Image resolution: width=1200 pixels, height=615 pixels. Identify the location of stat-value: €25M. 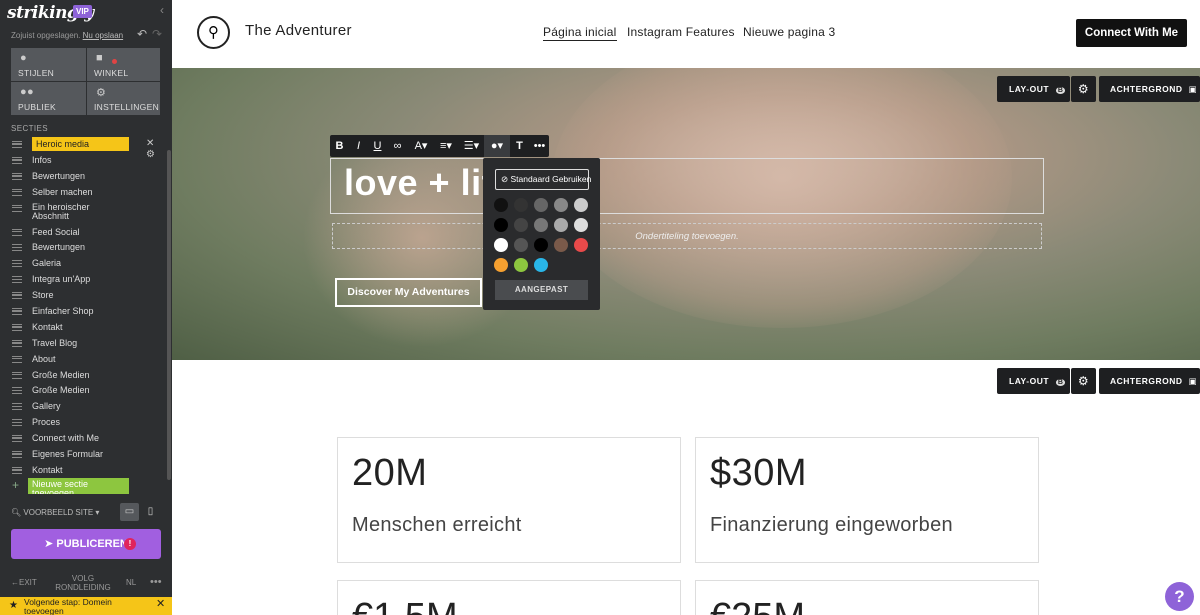
(757, 605).